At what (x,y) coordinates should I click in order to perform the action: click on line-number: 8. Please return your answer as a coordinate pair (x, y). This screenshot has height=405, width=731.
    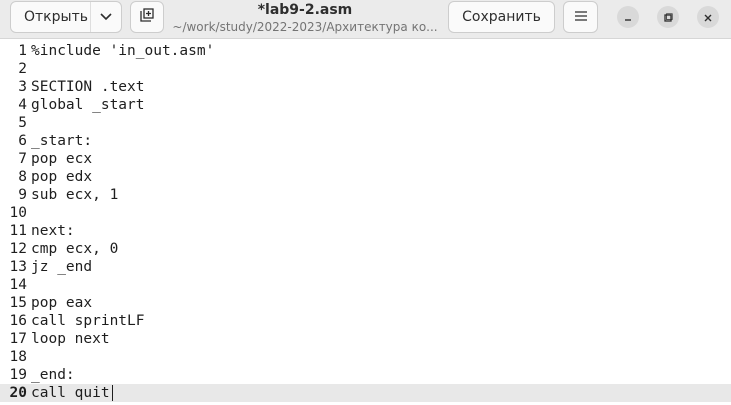
    Looking at the image, I should click on (22, 177).